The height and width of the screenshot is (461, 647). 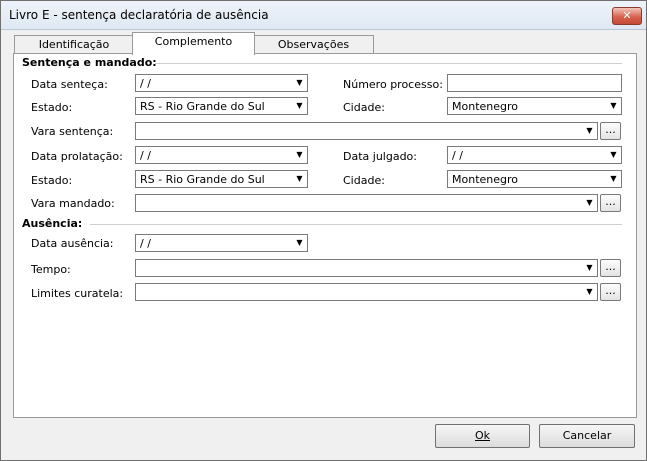 I want to click on estado-select: RS - Rio Grande do Sul ▼, so click(x=221, y=106).